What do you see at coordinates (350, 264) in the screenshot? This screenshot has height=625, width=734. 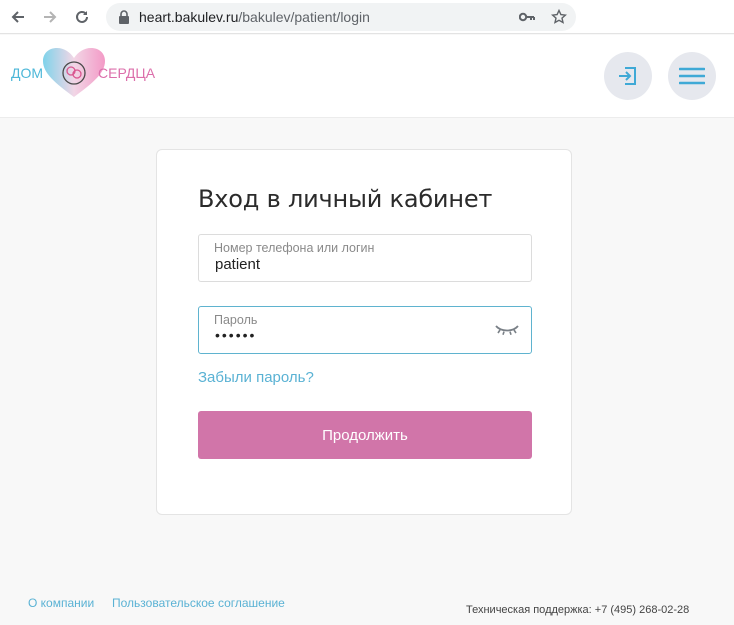 I see `login-input: patient` at bounding box center [350, 264].